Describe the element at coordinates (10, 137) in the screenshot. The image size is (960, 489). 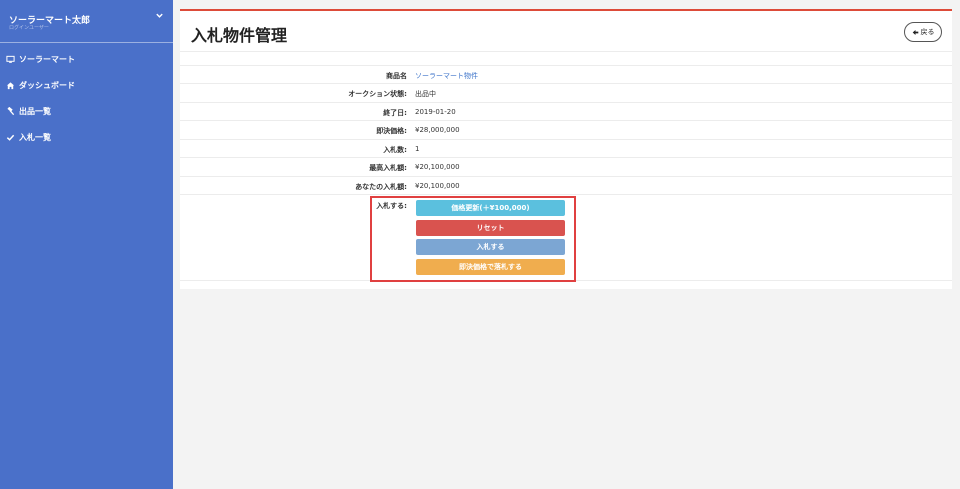
I see `check-icon` at that location.